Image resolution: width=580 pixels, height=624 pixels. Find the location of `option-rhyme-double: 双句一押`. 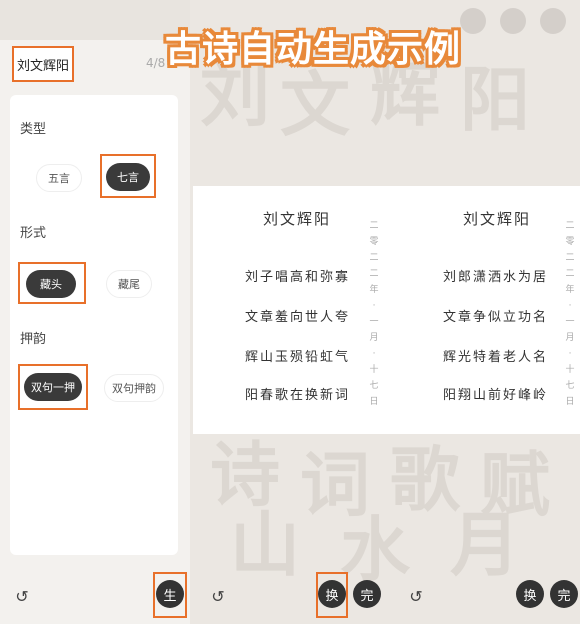

option-rhyme-double: 双句一押 is located at coordinates (53, 387).